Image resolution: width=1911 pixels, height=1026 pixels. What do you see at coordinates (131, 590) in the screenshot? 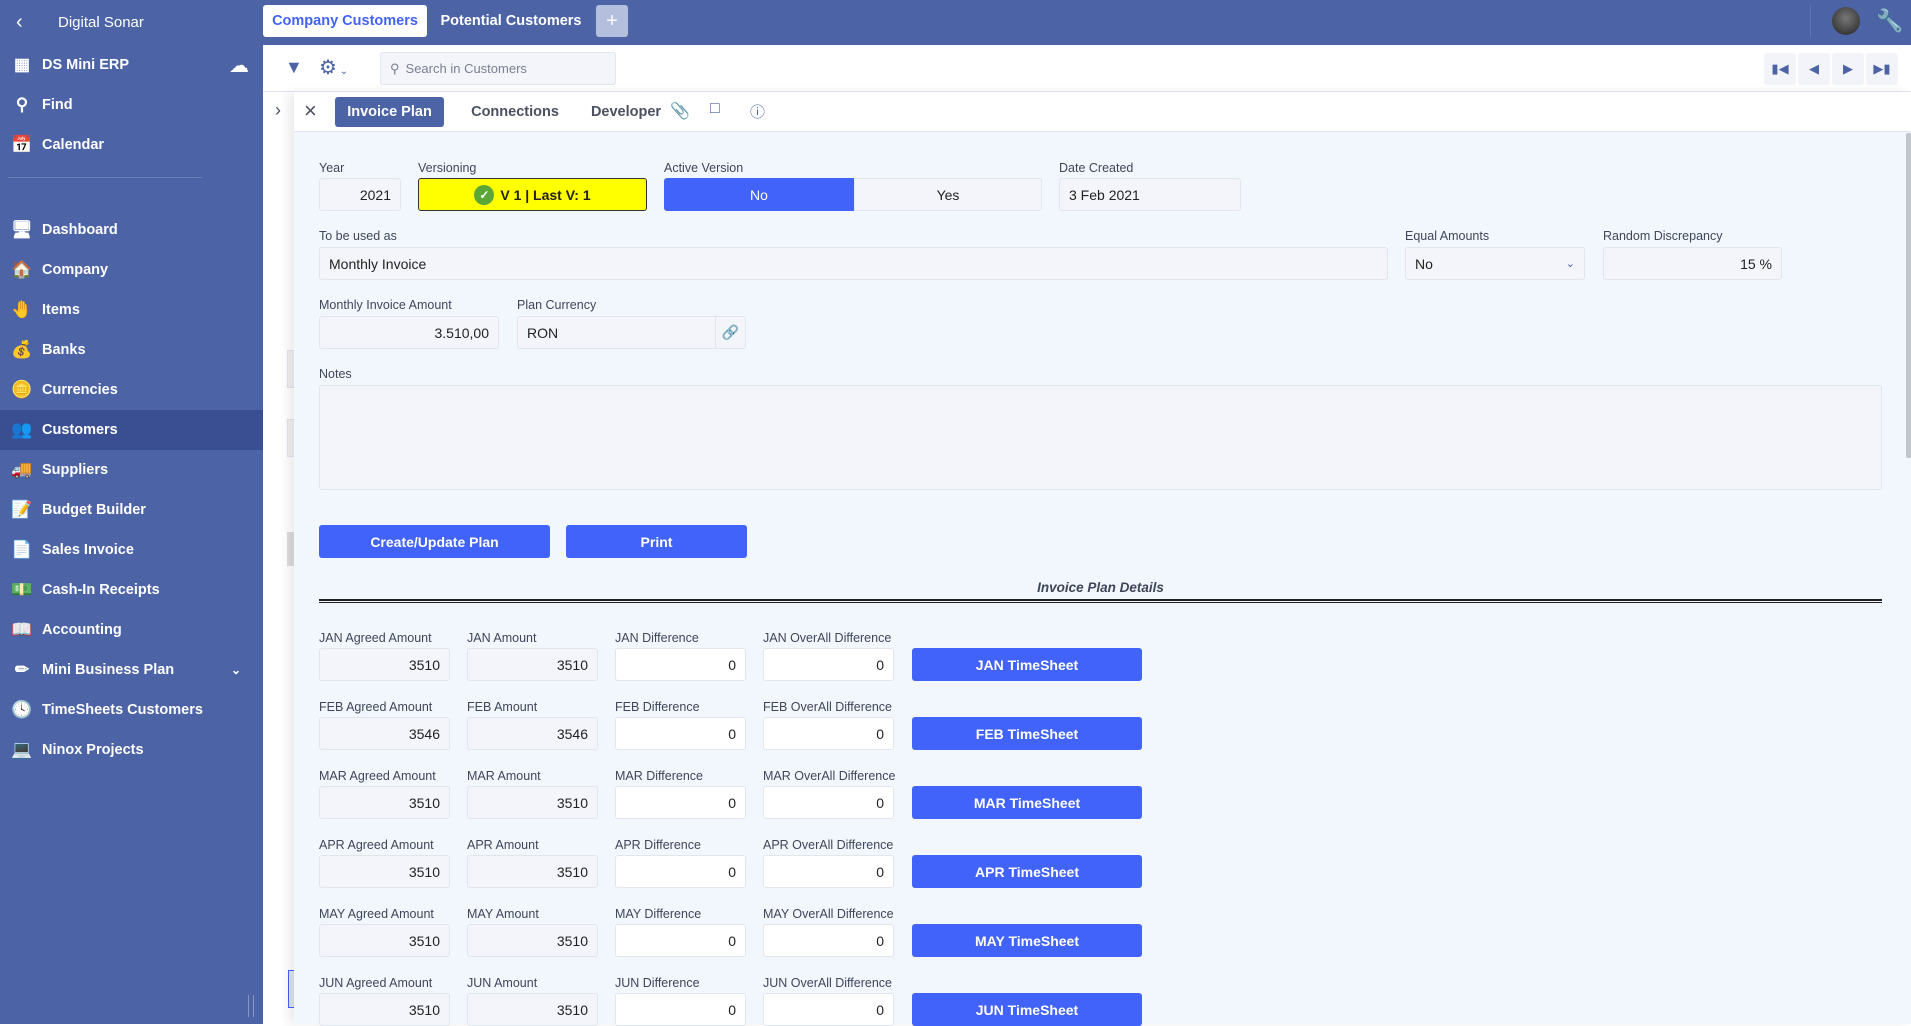
I see `sidebar-item-cash-in-receipts: 💵 Cash-In Receipts` at bounding box center [131, 590].